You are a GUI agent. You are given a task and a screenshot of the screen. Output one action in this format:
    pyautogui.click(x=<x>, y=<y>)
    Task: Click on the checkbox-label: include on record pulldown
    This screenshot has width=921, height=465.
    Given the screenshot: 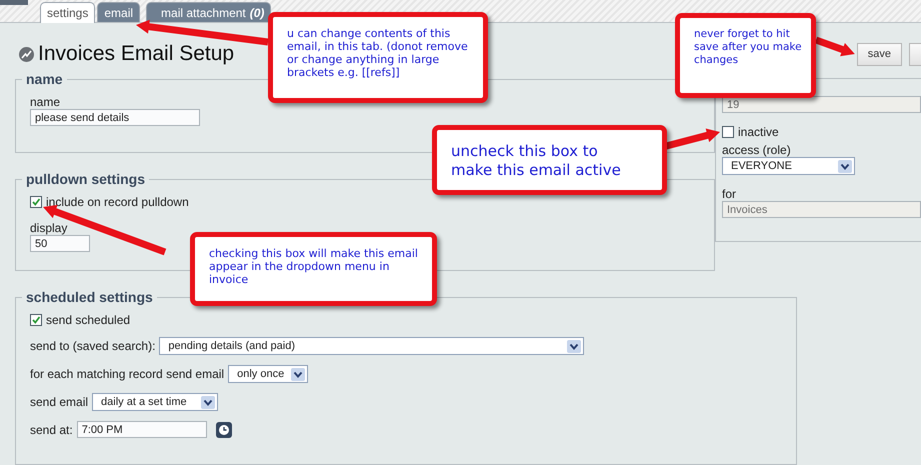 What is the action you would take?
    pyautogui.click(x=117, y=202)
    